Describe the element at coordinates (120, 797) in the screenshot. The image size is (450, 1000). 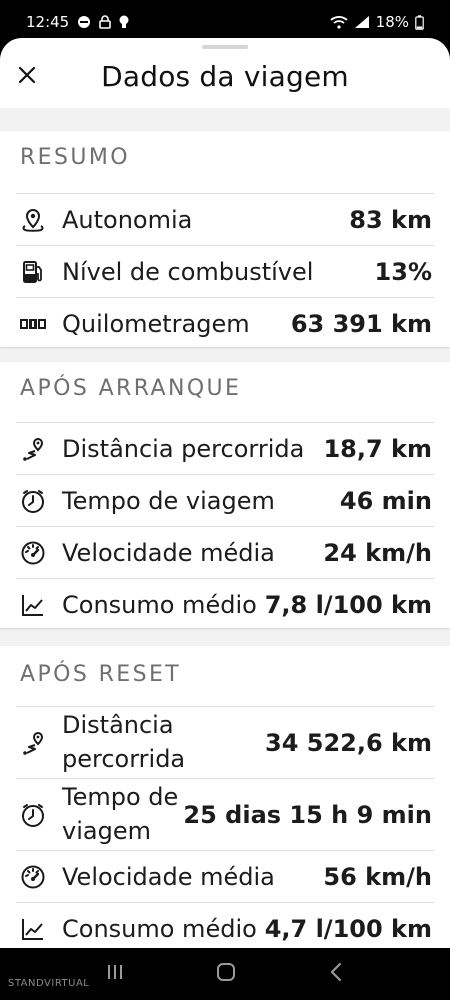
I see `row-label-line1: Tempo de` at that location.